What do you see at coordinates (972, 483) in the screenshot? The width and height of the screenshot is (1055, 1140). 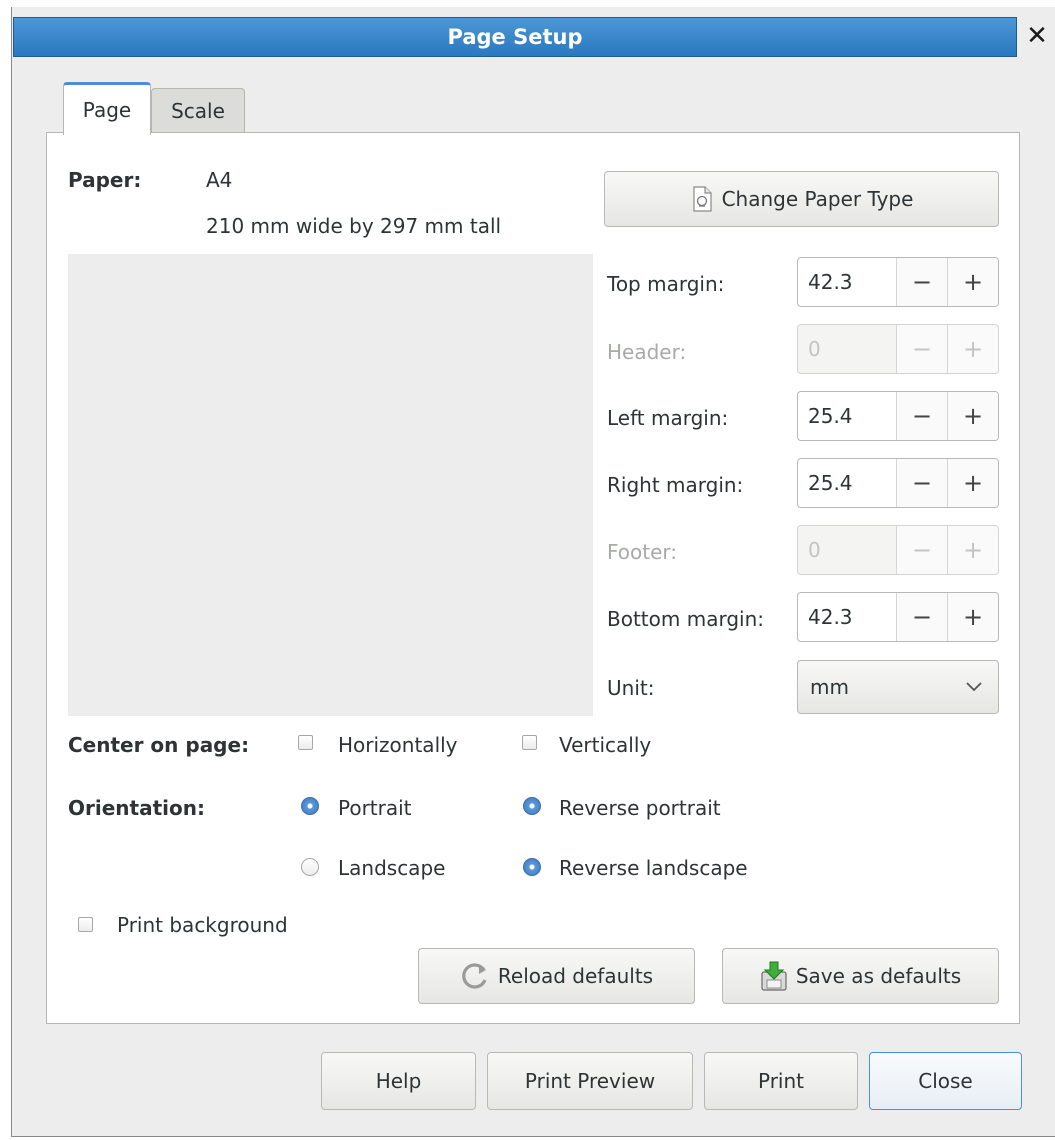 I see `right-margin-increment-button: +` at bounding box center [972, 483].